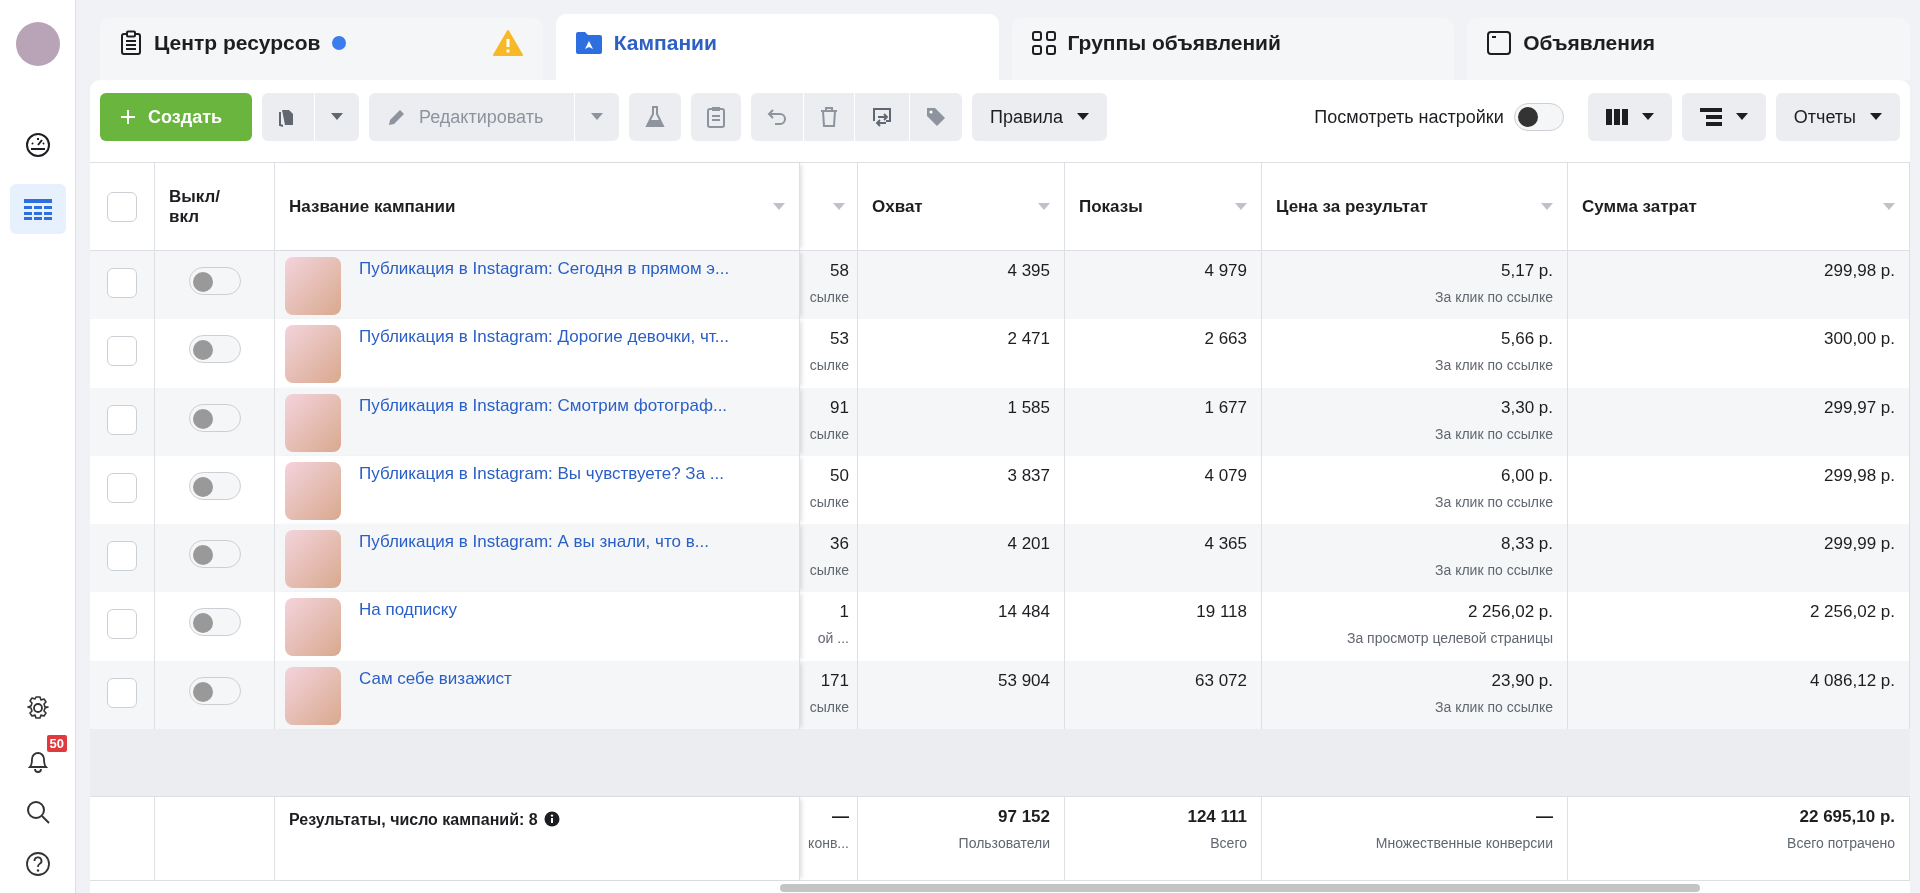  I want to click on table-cell: 1, so click(844, 612).